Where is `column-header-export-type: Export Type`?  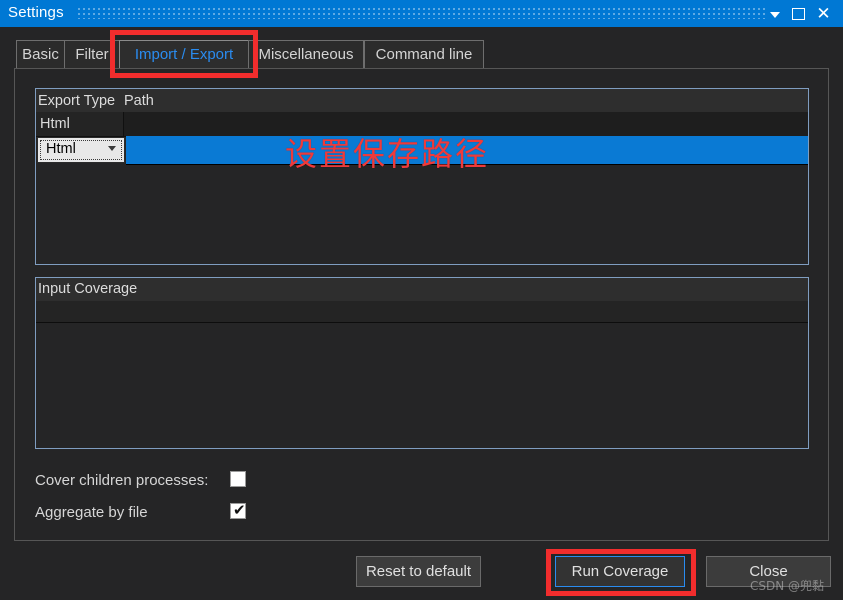
column-header-export-type: Export Type is located at coordinates (76, 100).